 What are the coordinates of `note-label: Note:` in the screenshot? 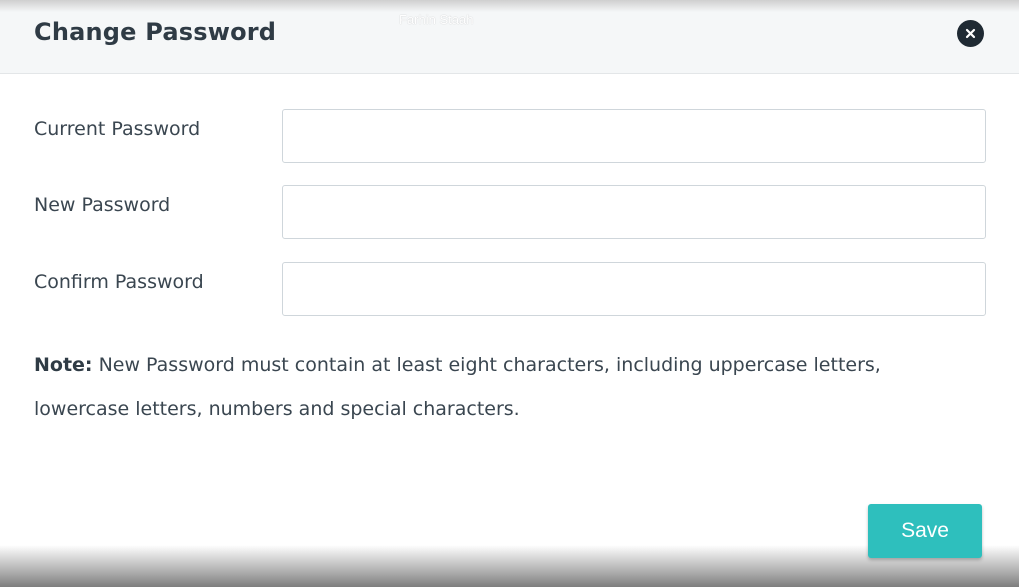 It's located at (63, 365).